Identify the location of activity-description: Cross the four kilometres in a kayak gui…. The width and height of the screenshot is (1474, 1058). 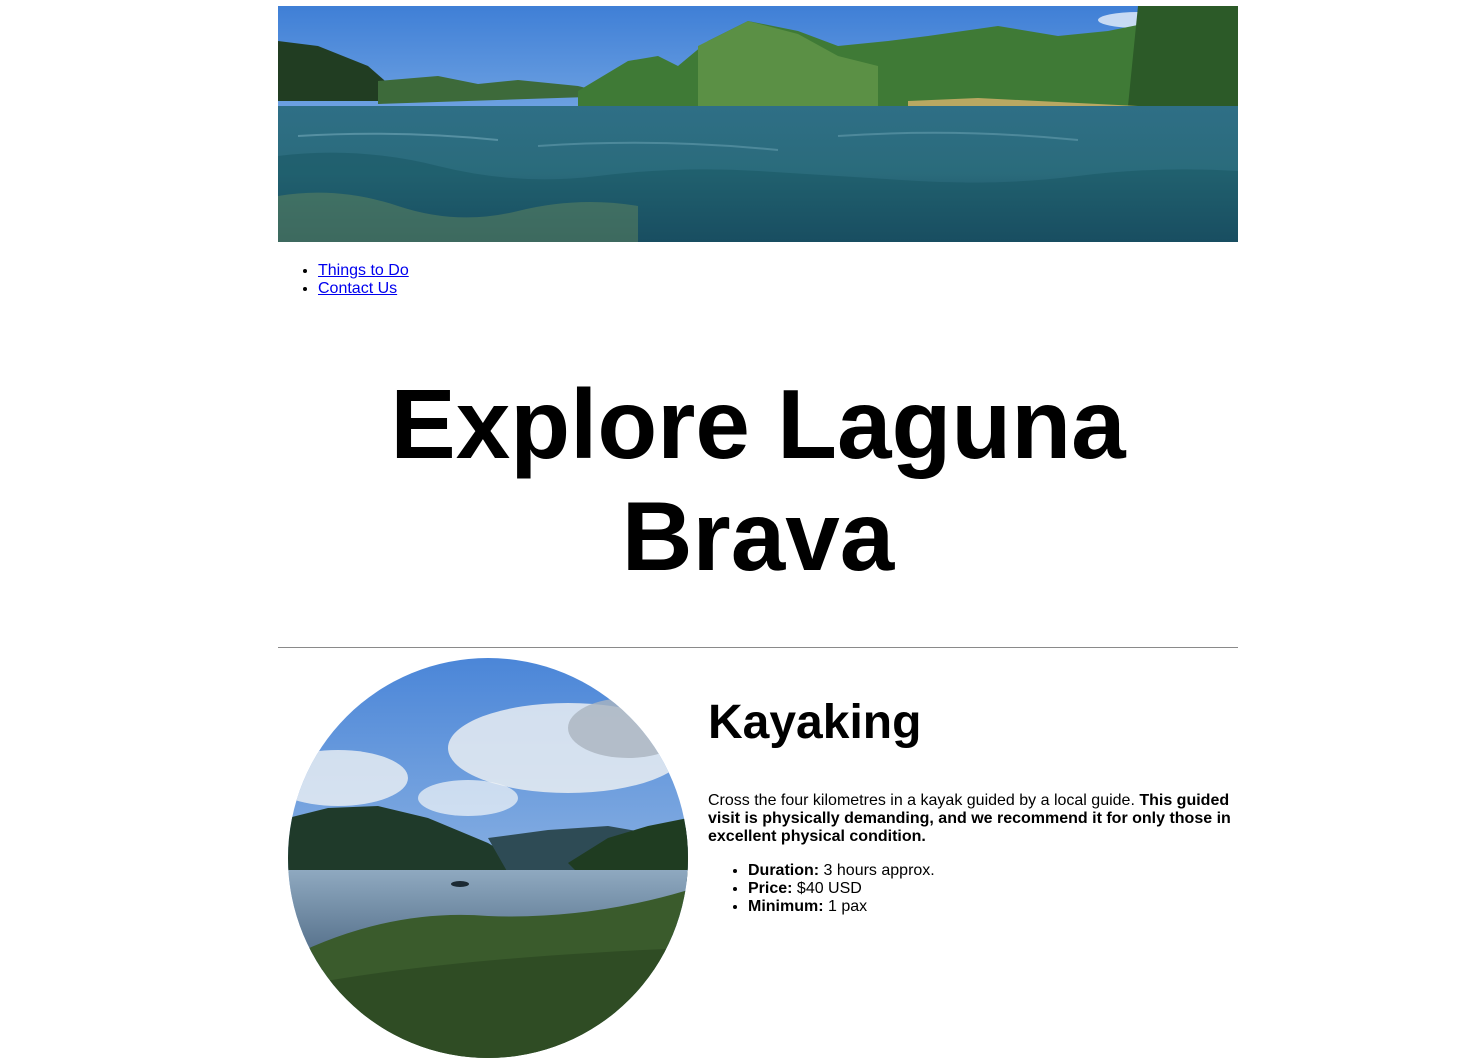
(973, 819).